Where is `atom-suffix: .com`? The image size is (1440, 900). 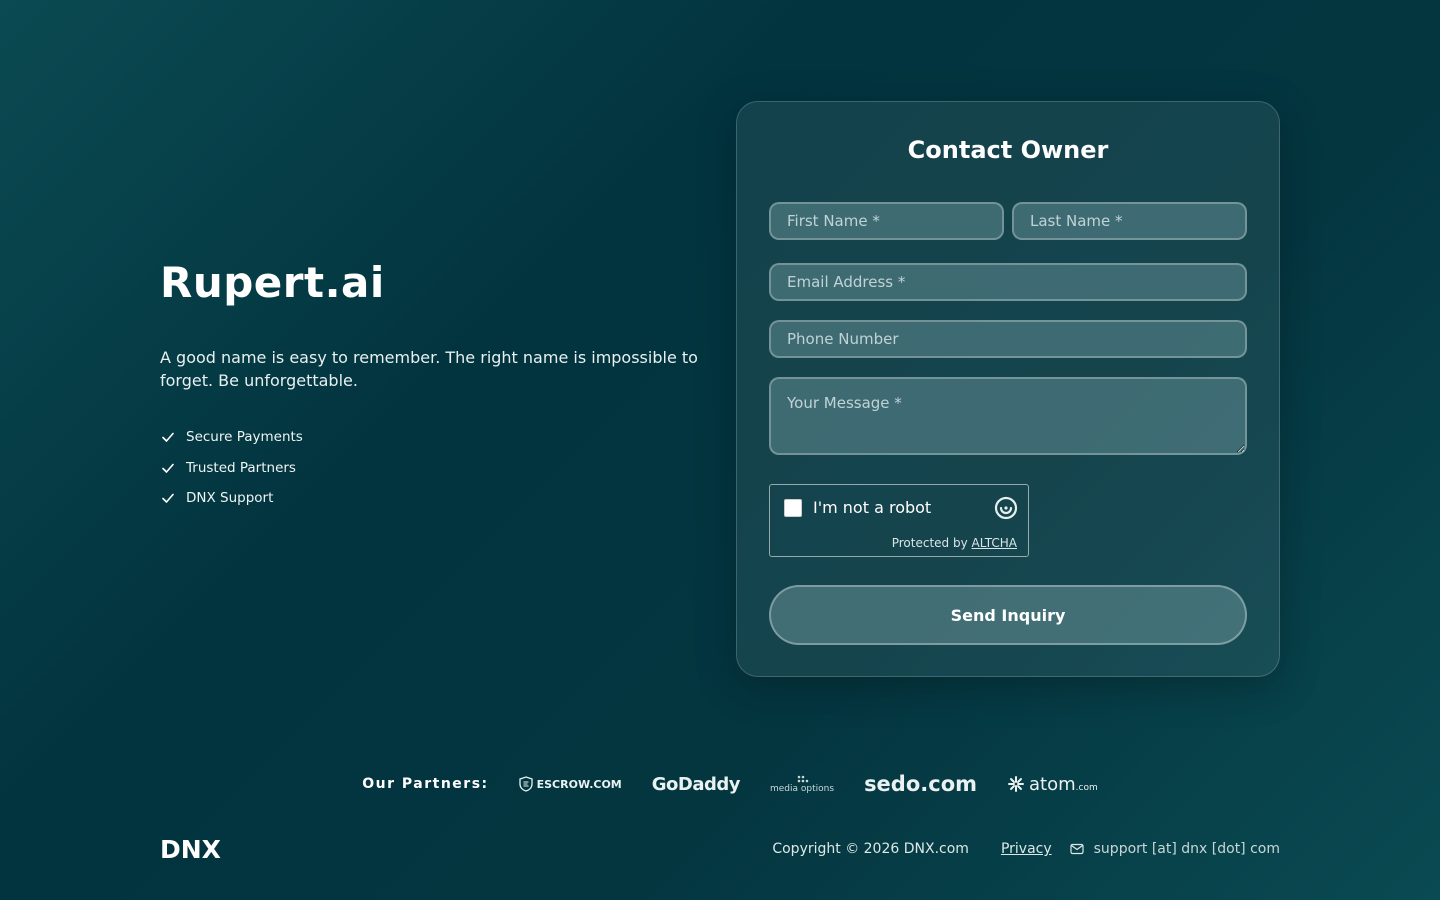 atom-suffix: .com is located at coordinates (1086, 787).